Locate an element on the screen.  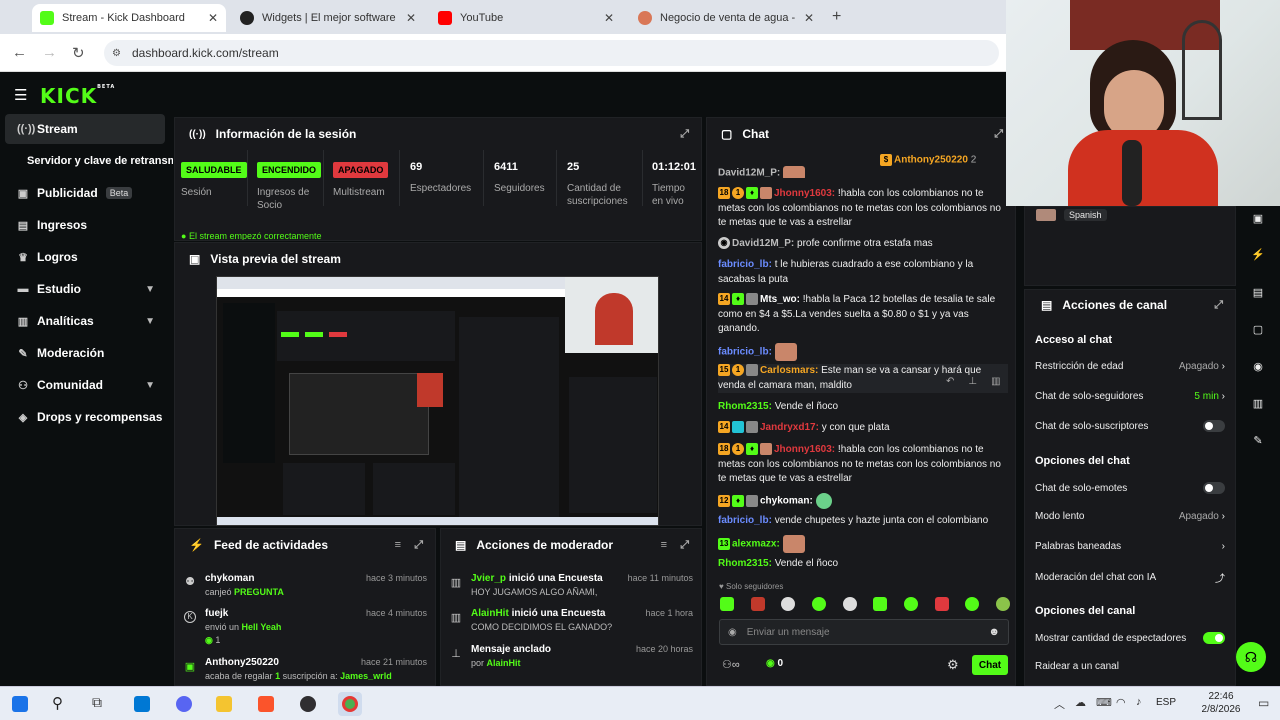
document-icon: ▤ is located at coordinates (1258, 294).